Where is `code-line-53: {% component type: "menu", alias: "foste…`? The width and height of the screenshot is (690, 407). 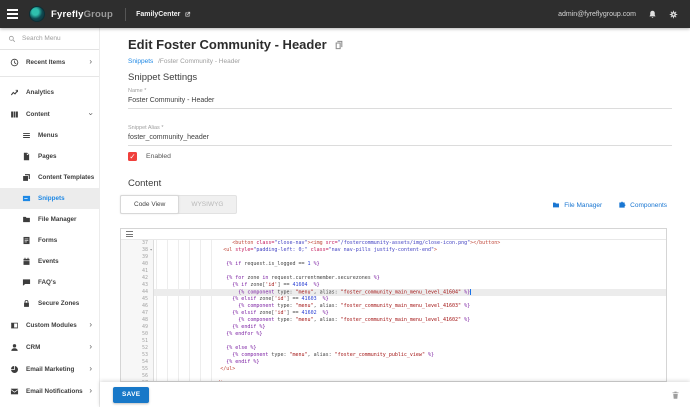
code-line-53: {% component type: "menu", alias: "foste… is located at coordinates (410, 355).